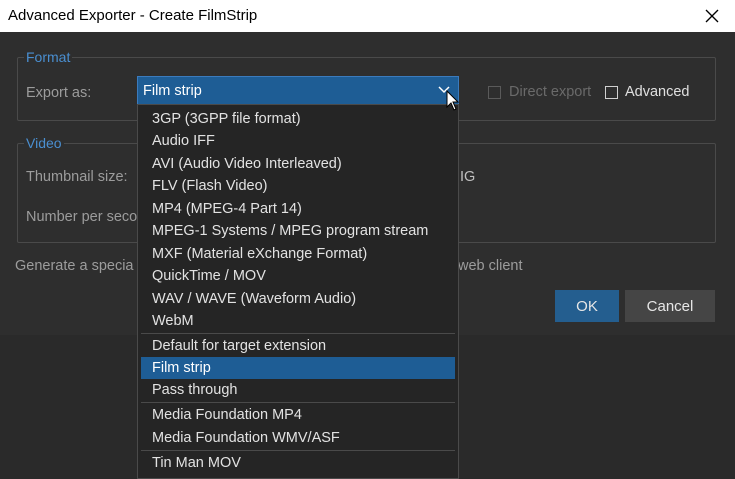 The height and width of the screenshot is (479, 735). What do you see at coordinates (298, 231) in the screenshot?
I see `dropdown-item-mpeg1: MPEG-1 Systems / MPEG program stream` at bounding box center [298, 231].